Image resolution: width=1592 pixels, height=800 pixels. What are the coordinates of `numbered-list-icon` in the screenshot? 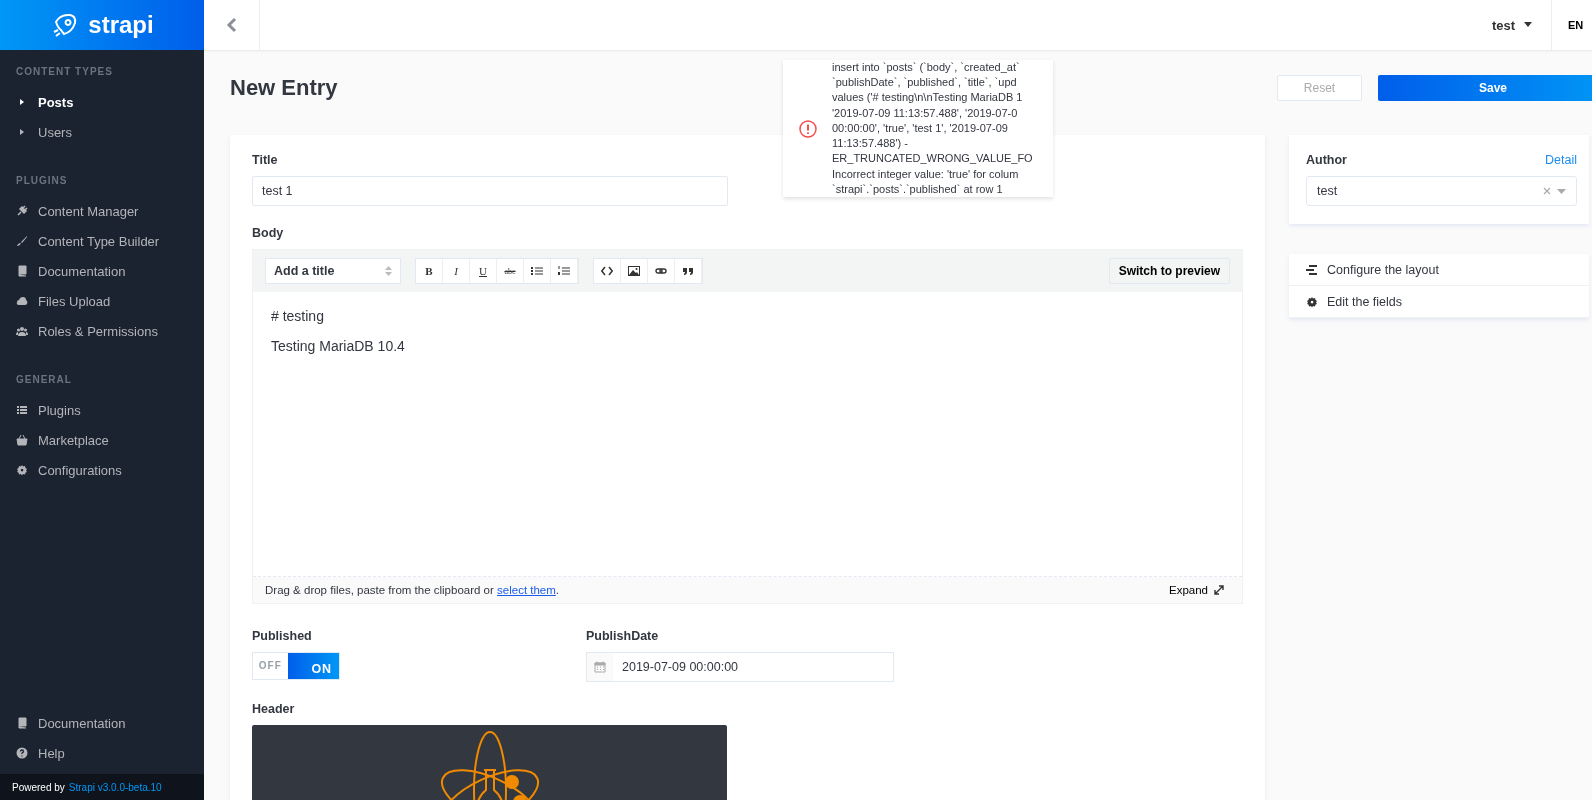 It's located at (564, 271).